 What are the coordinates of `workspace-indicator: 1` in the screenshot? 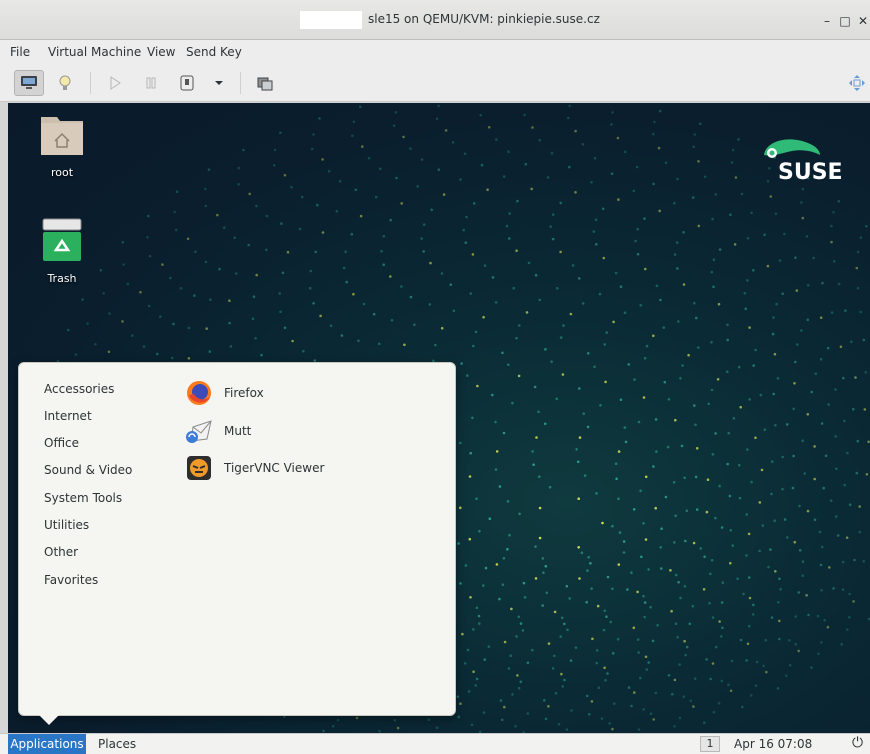 It's located at (710, 744).